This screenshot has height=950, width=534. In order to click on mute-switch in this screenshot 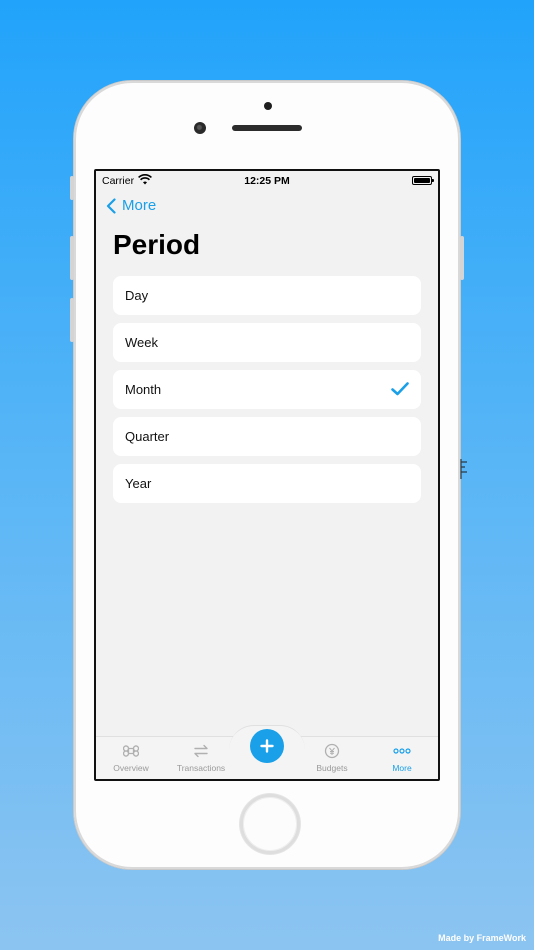, I will do `click(72, 188)`.